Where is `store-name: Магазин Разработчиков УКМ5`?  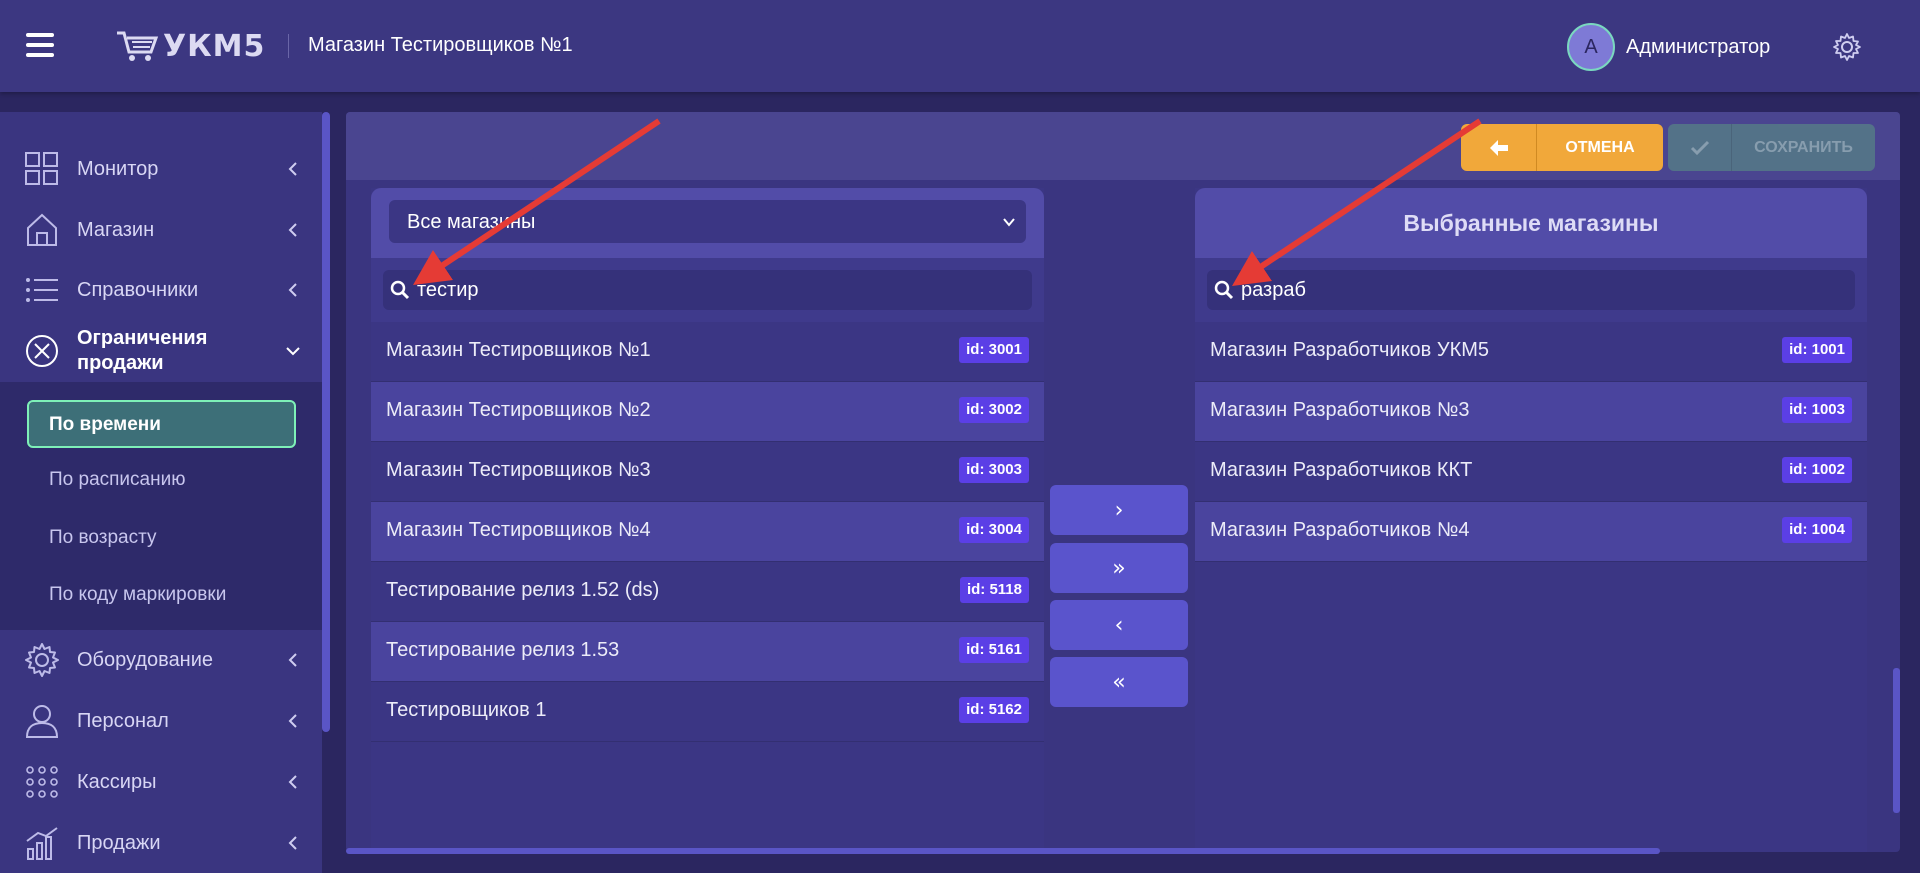 store-name: Магазин Разработчиков УКМ5 is located at coordinates (1350, 350).